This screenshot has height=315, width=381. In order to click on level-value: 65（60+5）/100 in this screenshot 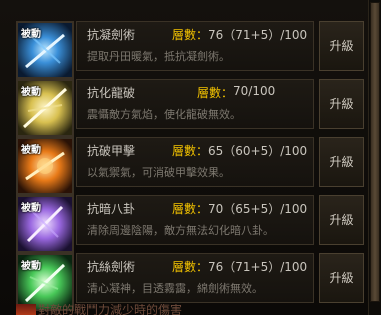, I will do `click(258, 151)`.